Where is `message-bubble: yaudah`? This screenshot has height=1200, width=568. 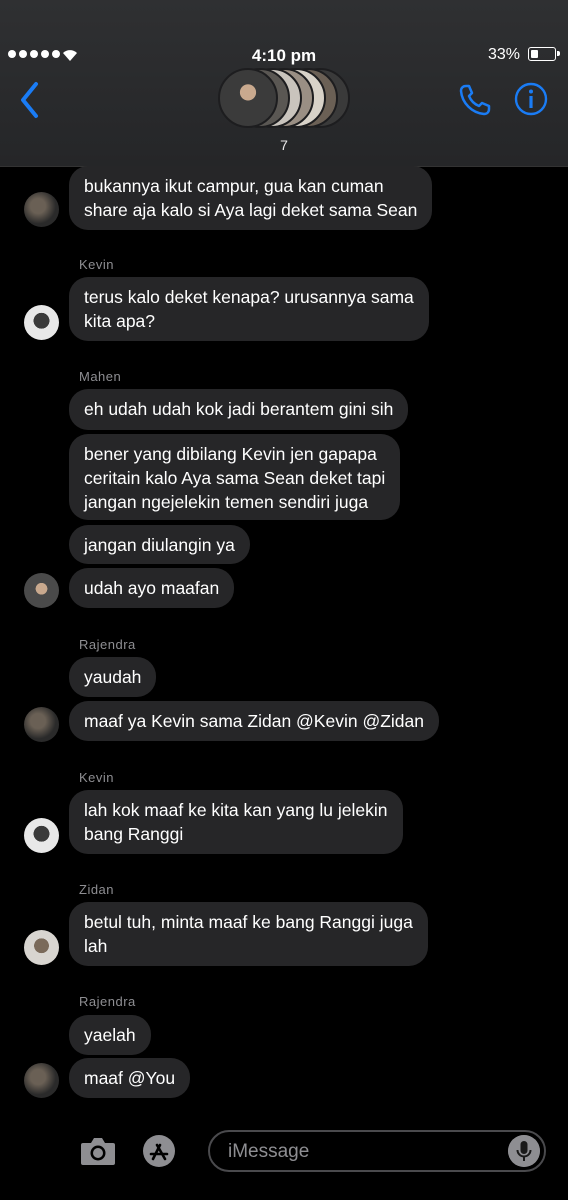 message-bubble: yaudah is located at coordinates (113, 677).